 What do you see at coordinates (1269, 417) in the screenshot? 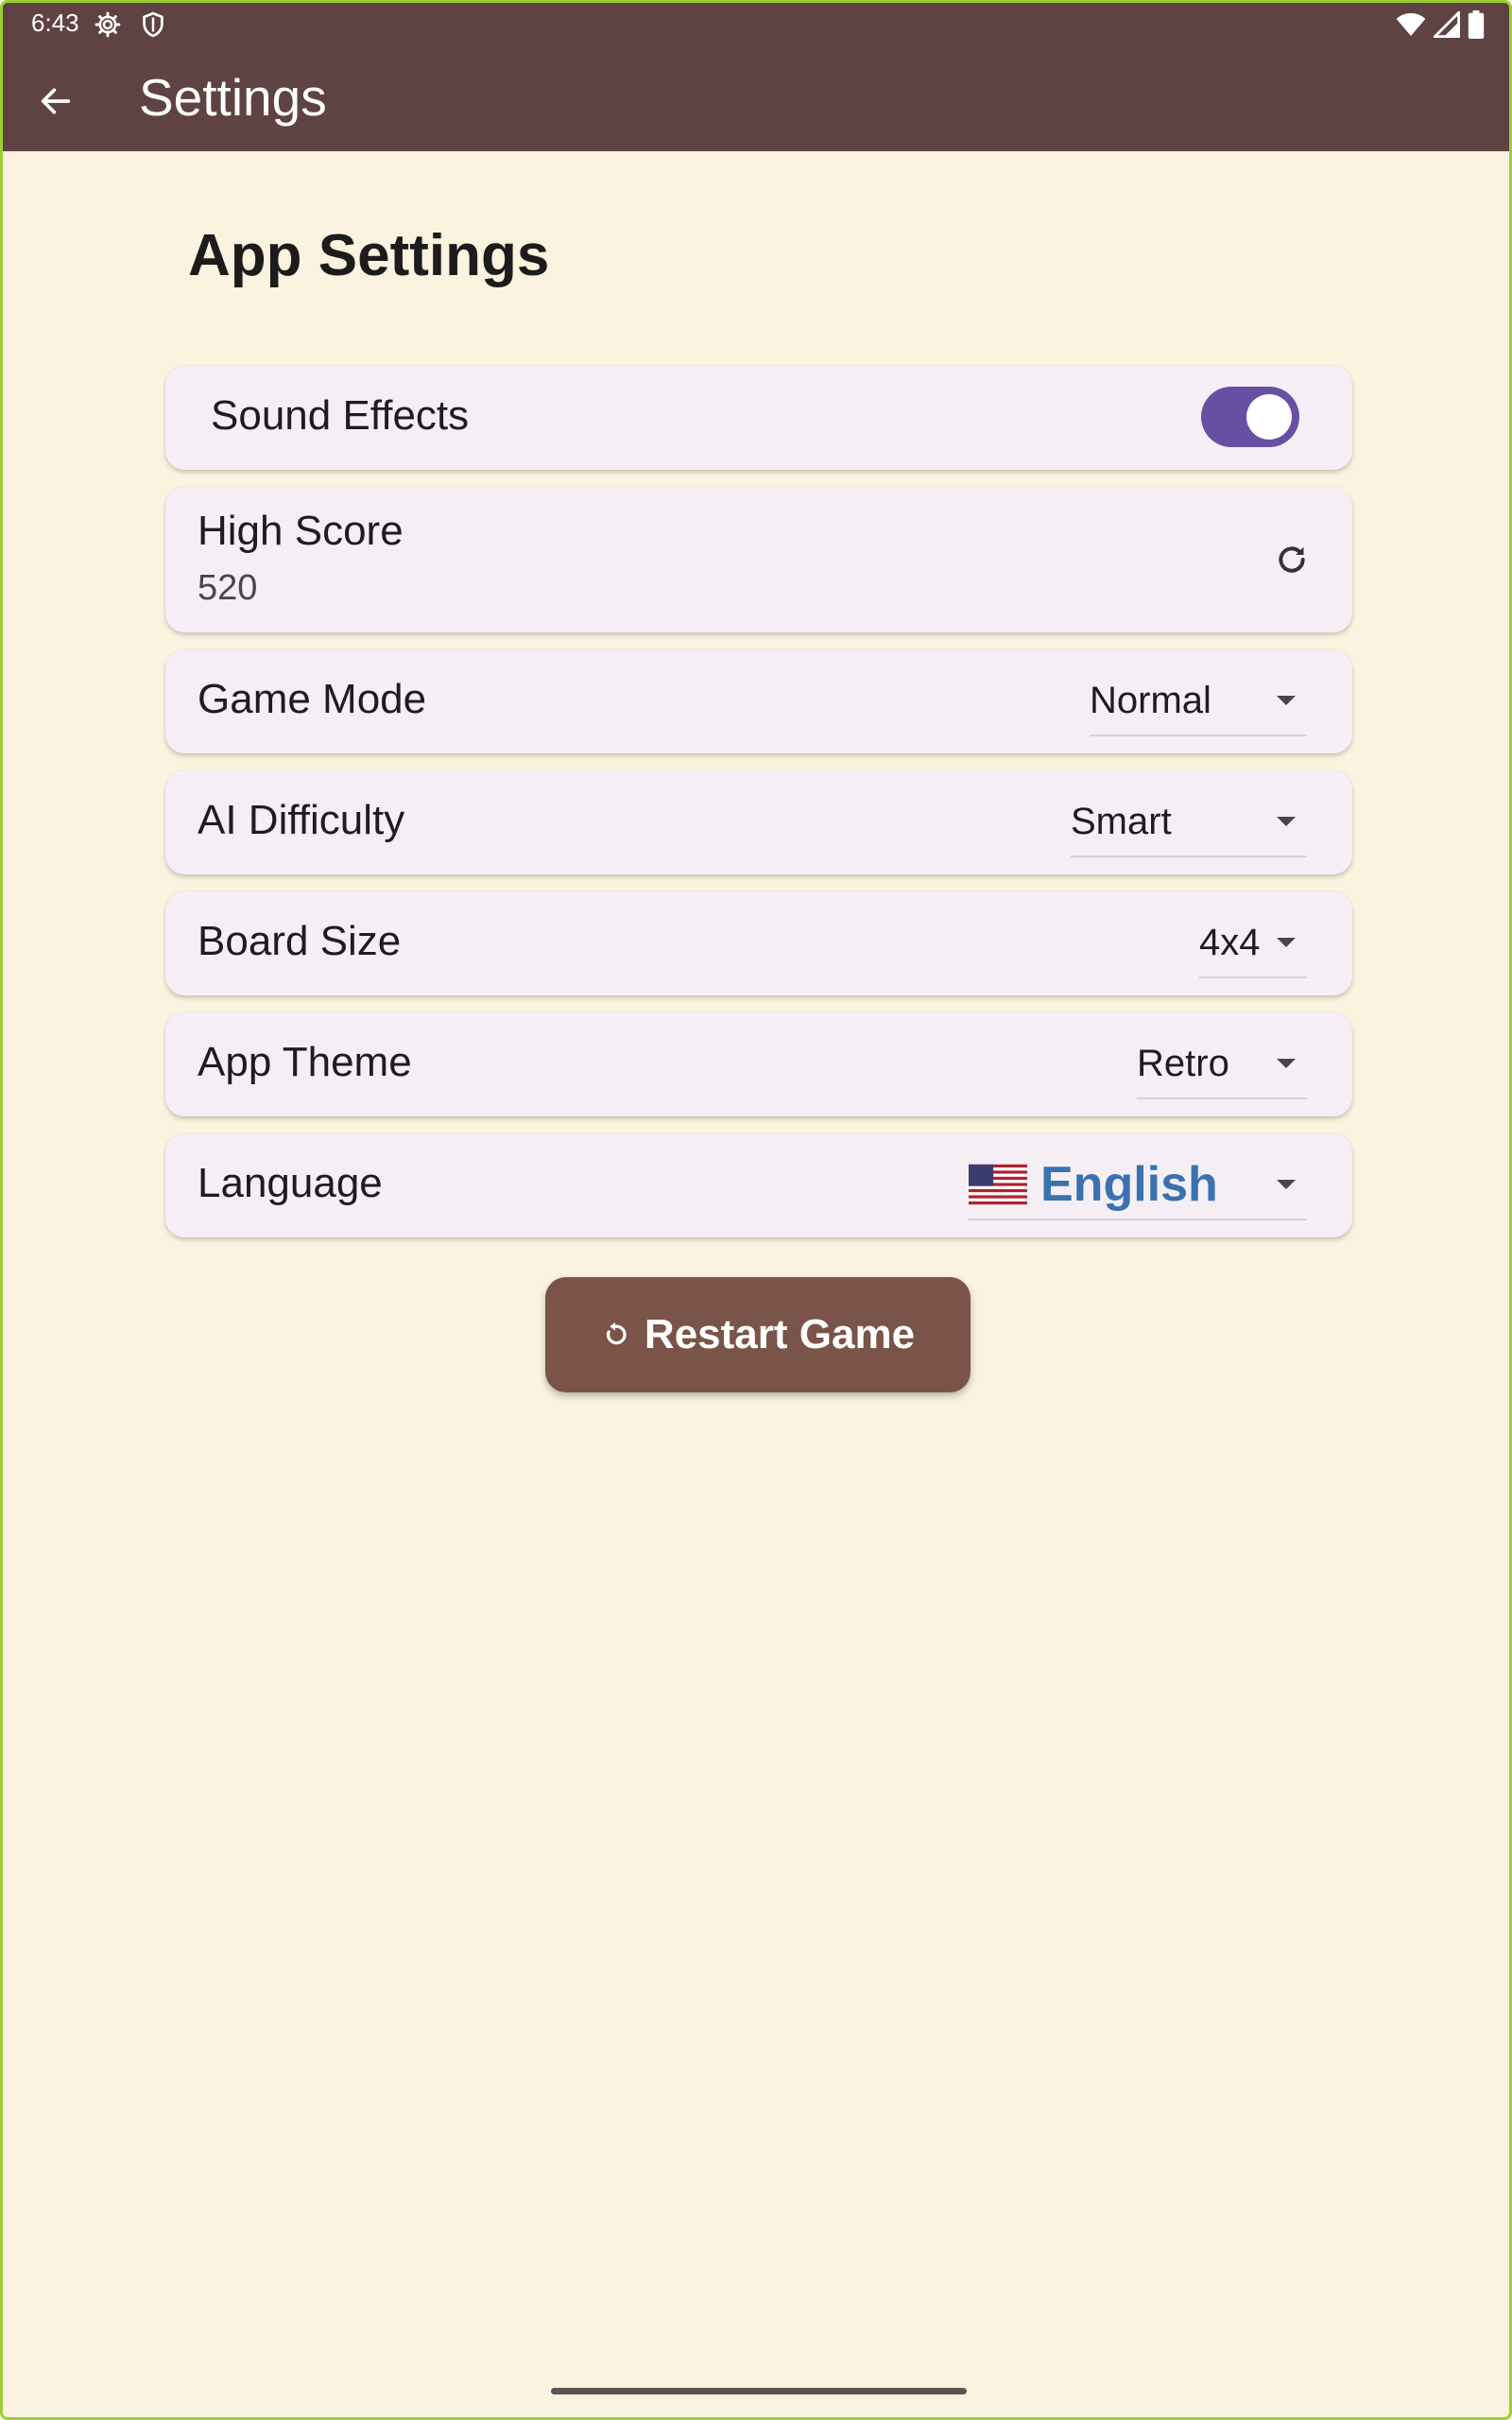
I see `switch-knob` at bounding box center [1269, 417].